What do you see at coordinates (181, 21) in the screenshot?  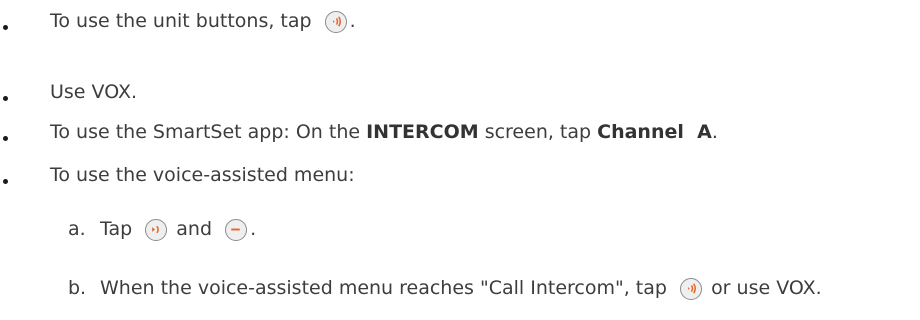 I see `item-text: To use the unit buttons, tap` at bounding box center [181, 21].